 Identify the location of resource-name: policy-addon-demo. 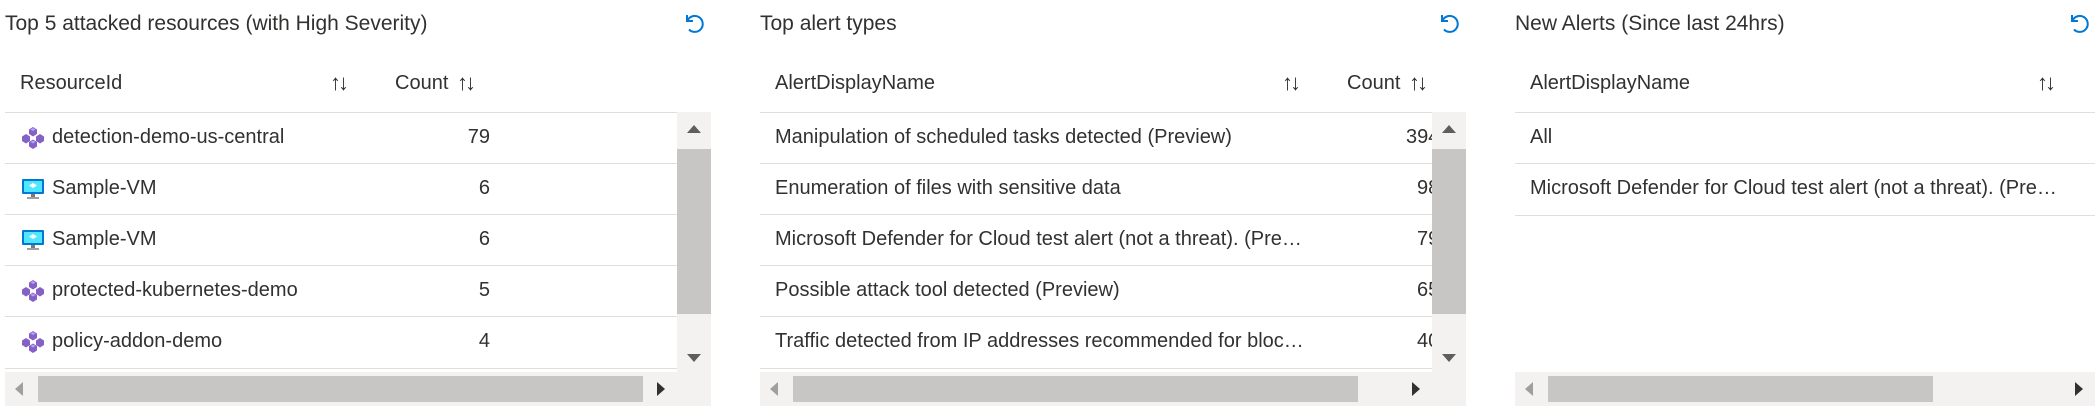
(137, 341).